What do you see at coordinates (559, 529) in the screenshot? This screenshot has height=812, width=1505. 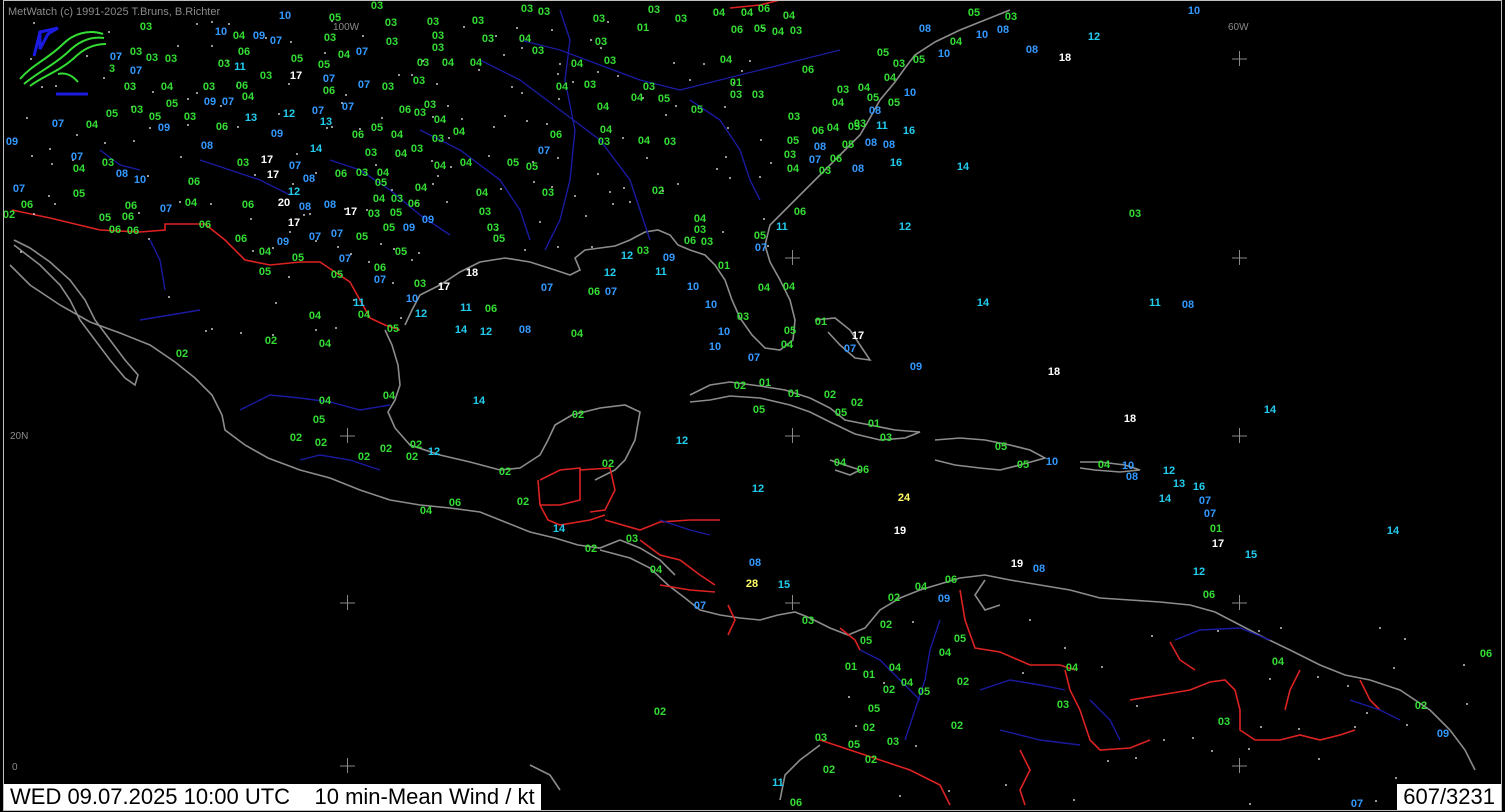 I see `wind-value: 14` at bounding box center [559, 529].